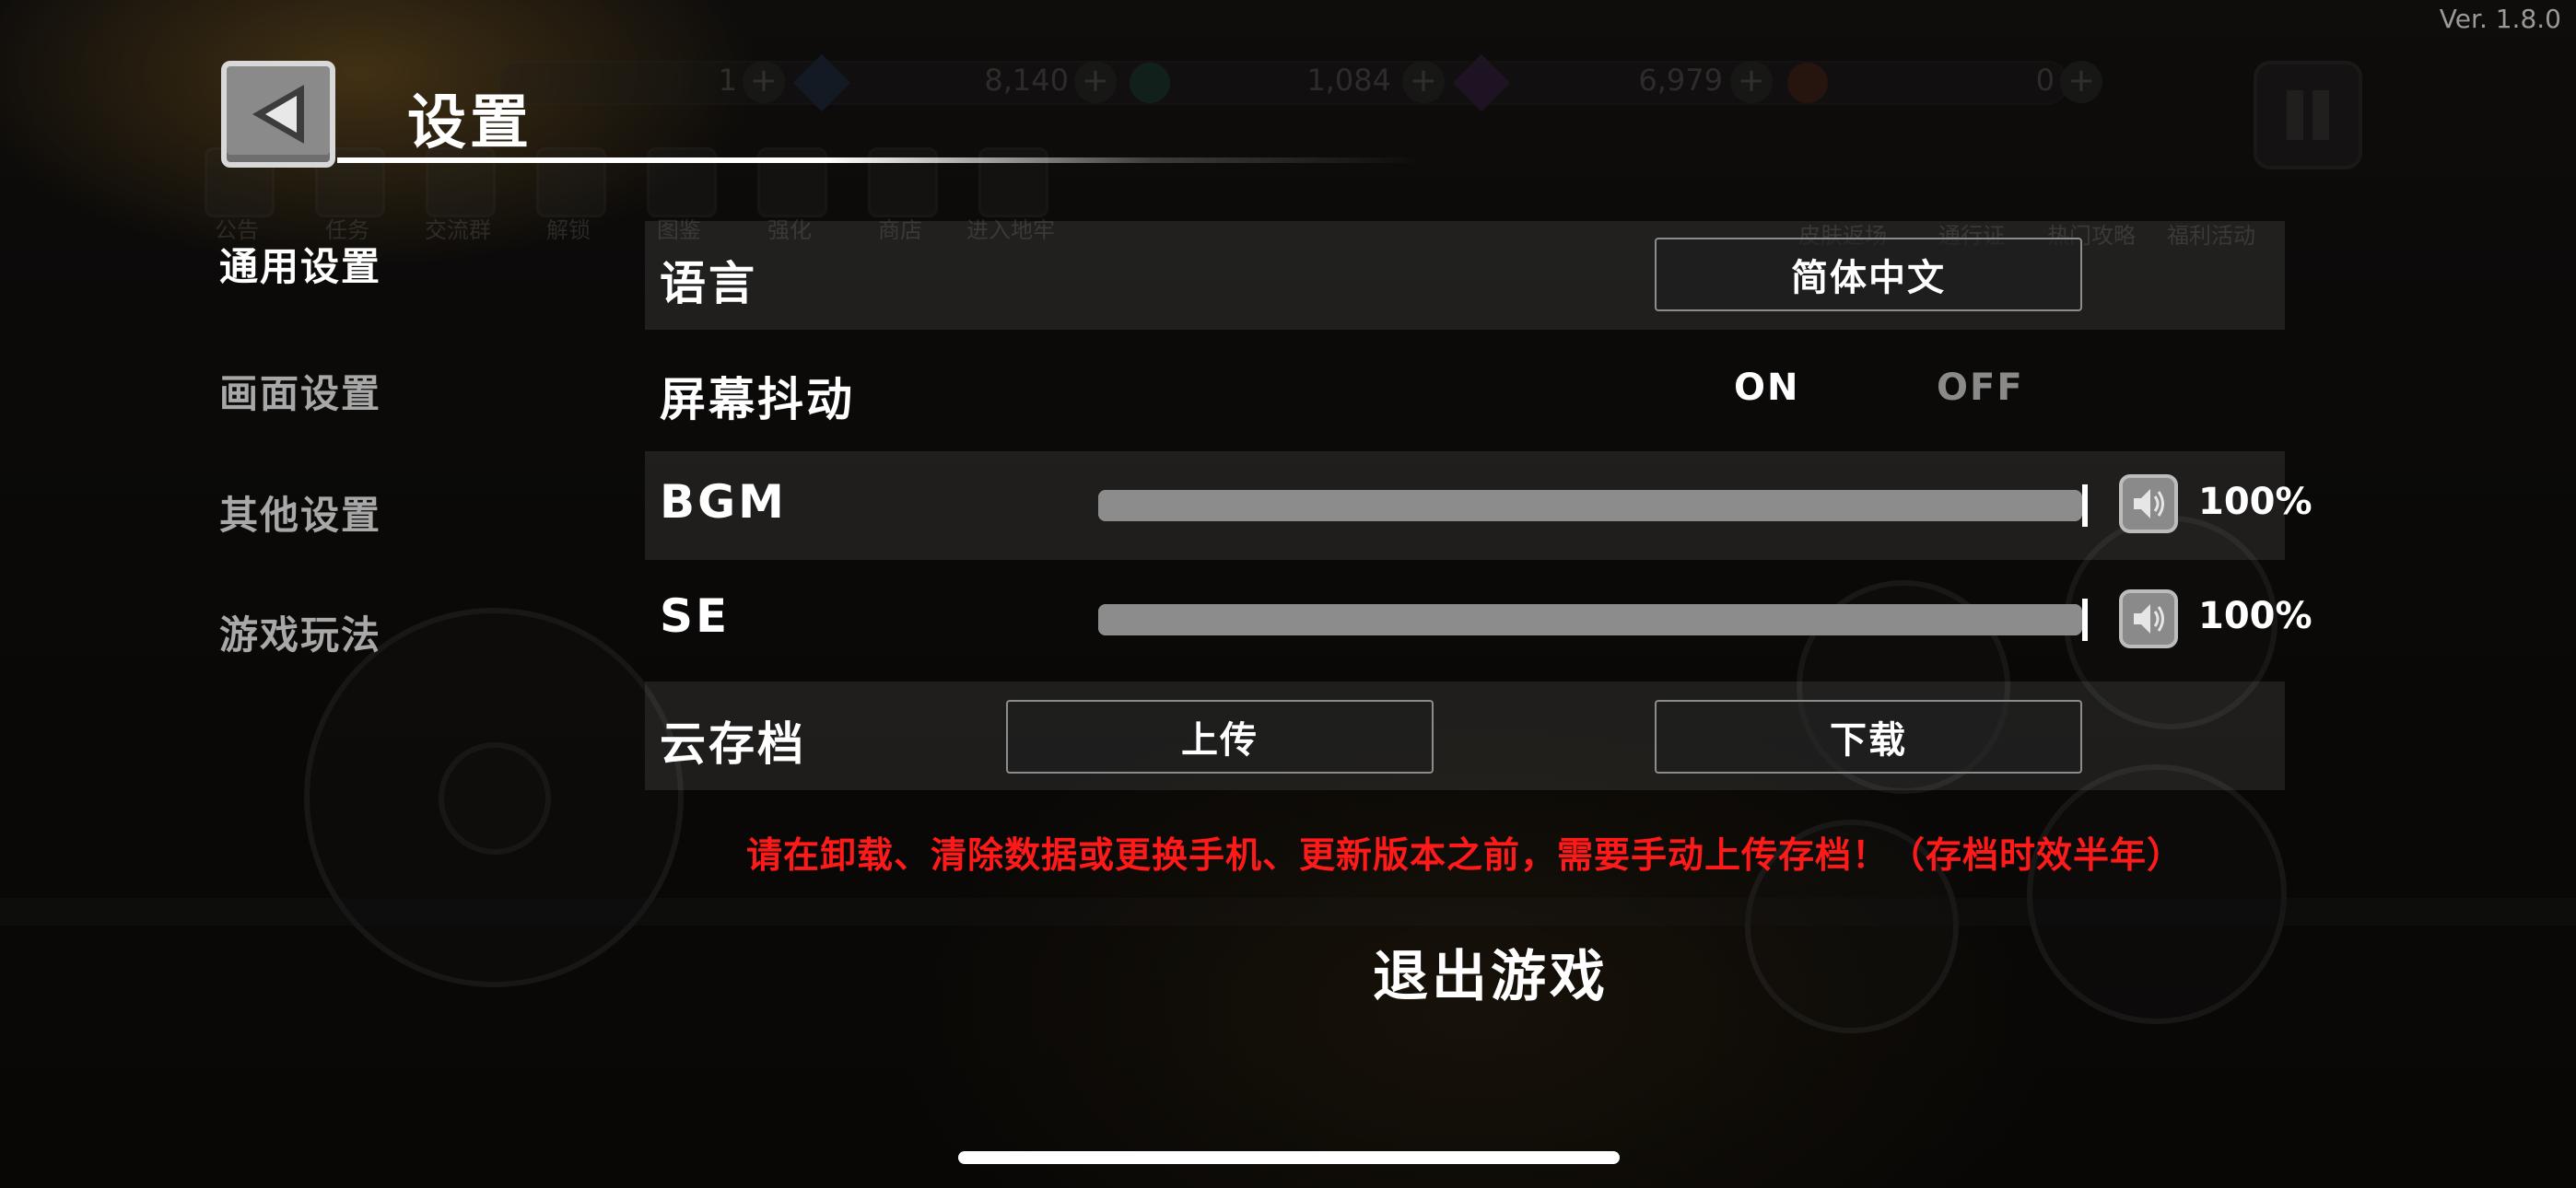  What do you see at coordinates (2255, 616) in the screenshot?
I see `se-percent: 100%` at bounding box center [2255, 616].